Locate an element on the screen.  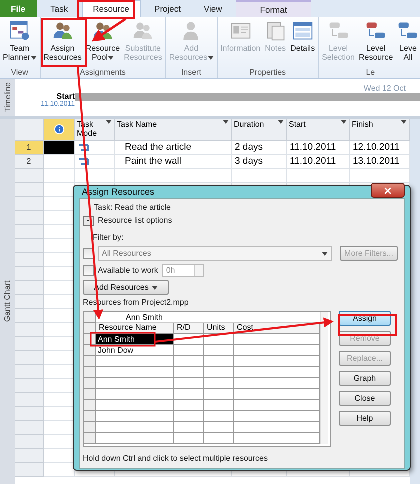
hint-text: Hold down Ctrl and click to select multiple resources is located at coordinates (176, 459).